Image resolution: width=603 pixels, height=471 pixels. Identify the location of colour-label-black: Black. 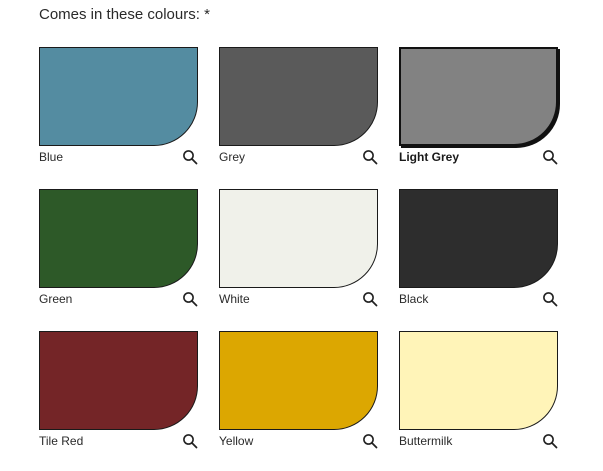
(414, 299).